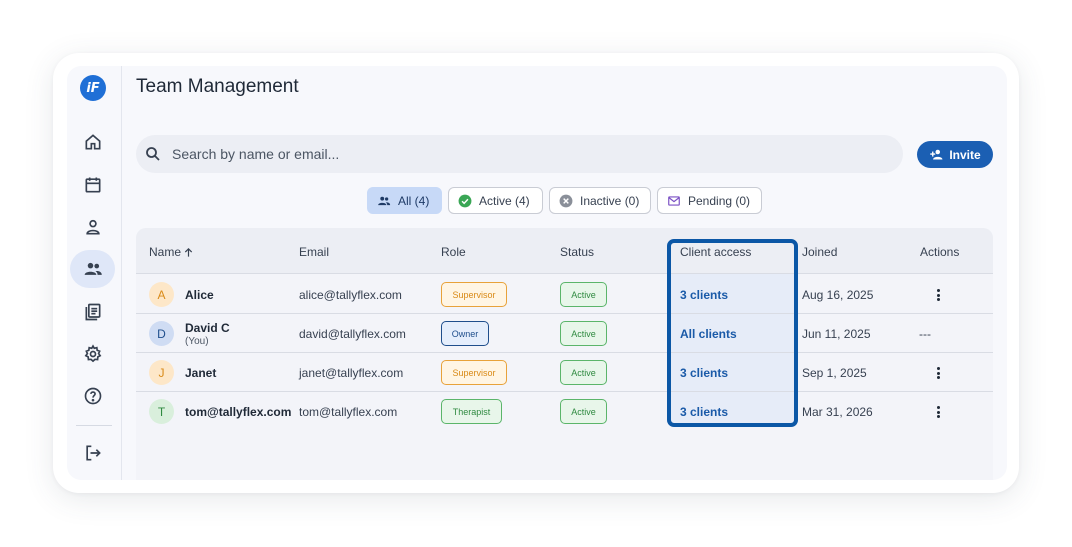 This screenshot has width=1072, height=547. Describe the element at coordinates (351, 372) in the screenshot. I see `member-email: janet@tallyflex.com` at that location.